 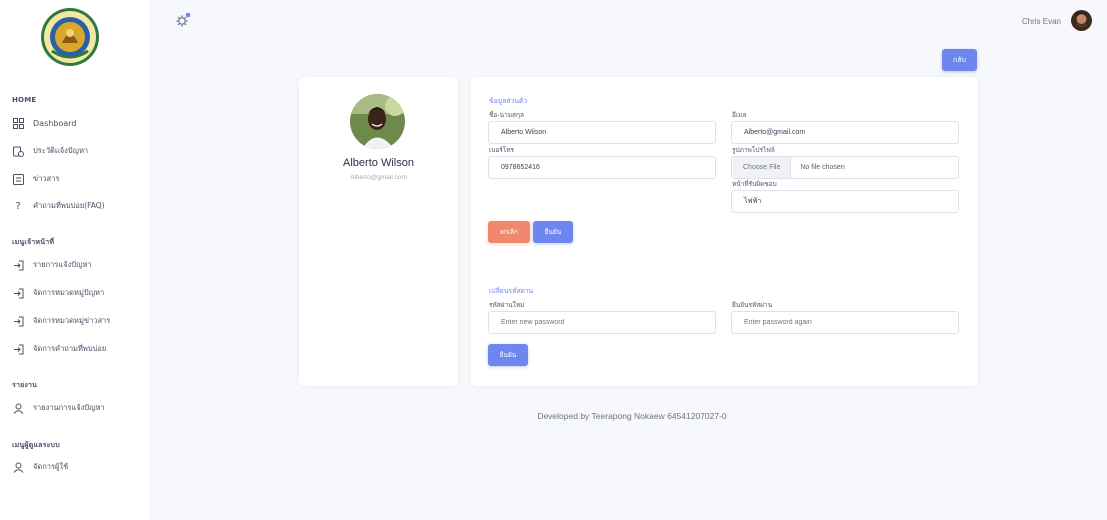 I want to click on section-staff-menu: เมนูเจ้าหน้าที่, so click(x=33, y=242).